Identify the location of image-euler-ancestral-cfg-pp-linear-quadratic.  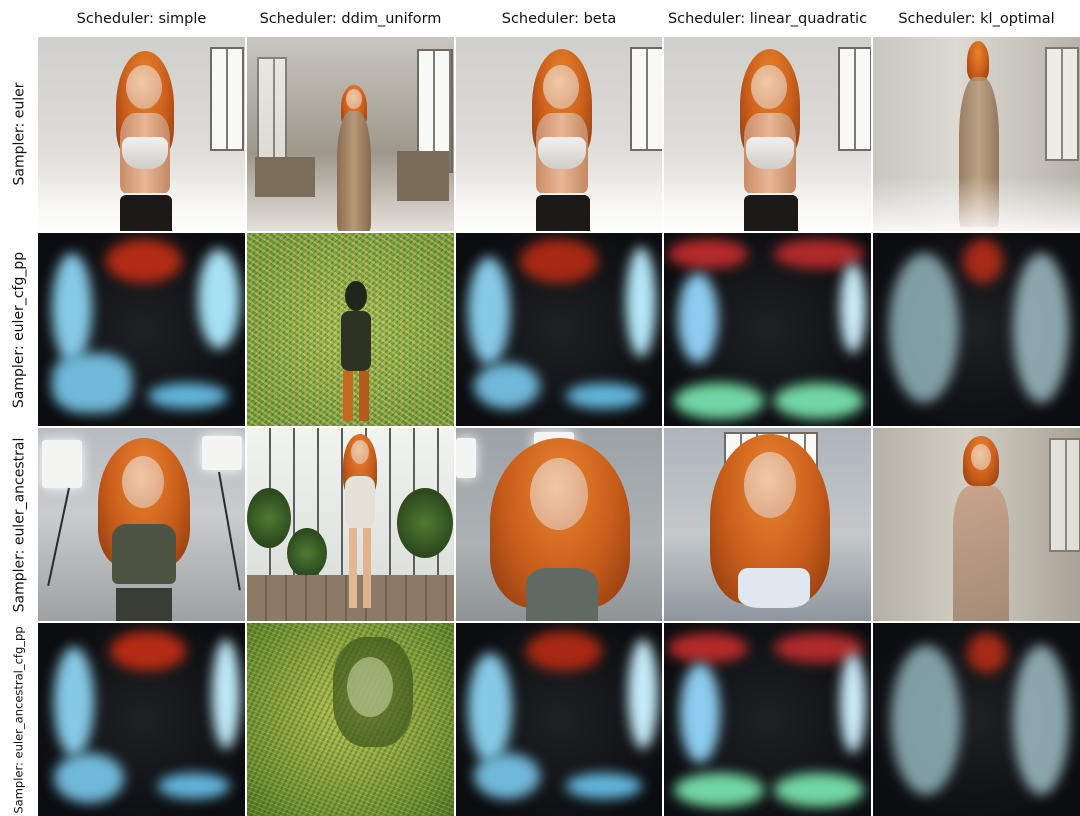
(767, 719).